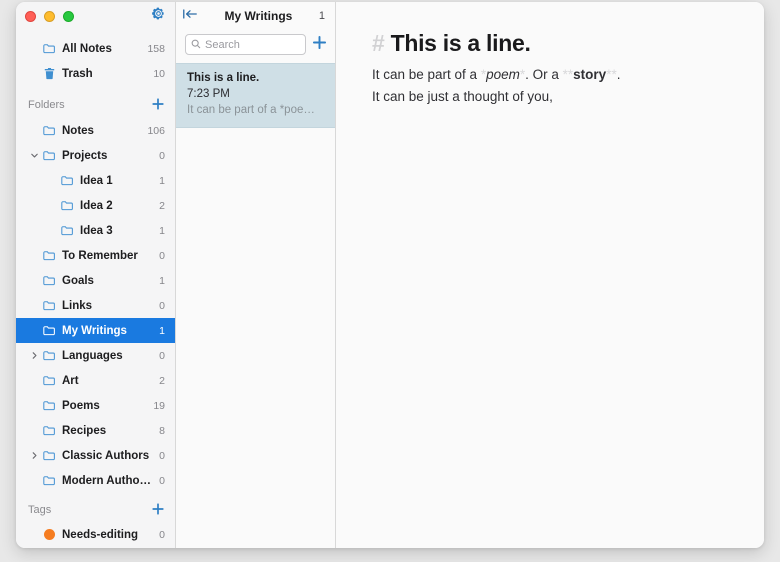 Image resolution: width=780 pixels, height=562 pixels. What do you see at coordinates (426, 74) in the screenshot?
I see `paragraph-text-part-1: It can be part of a` at bounding box center [426, 74].